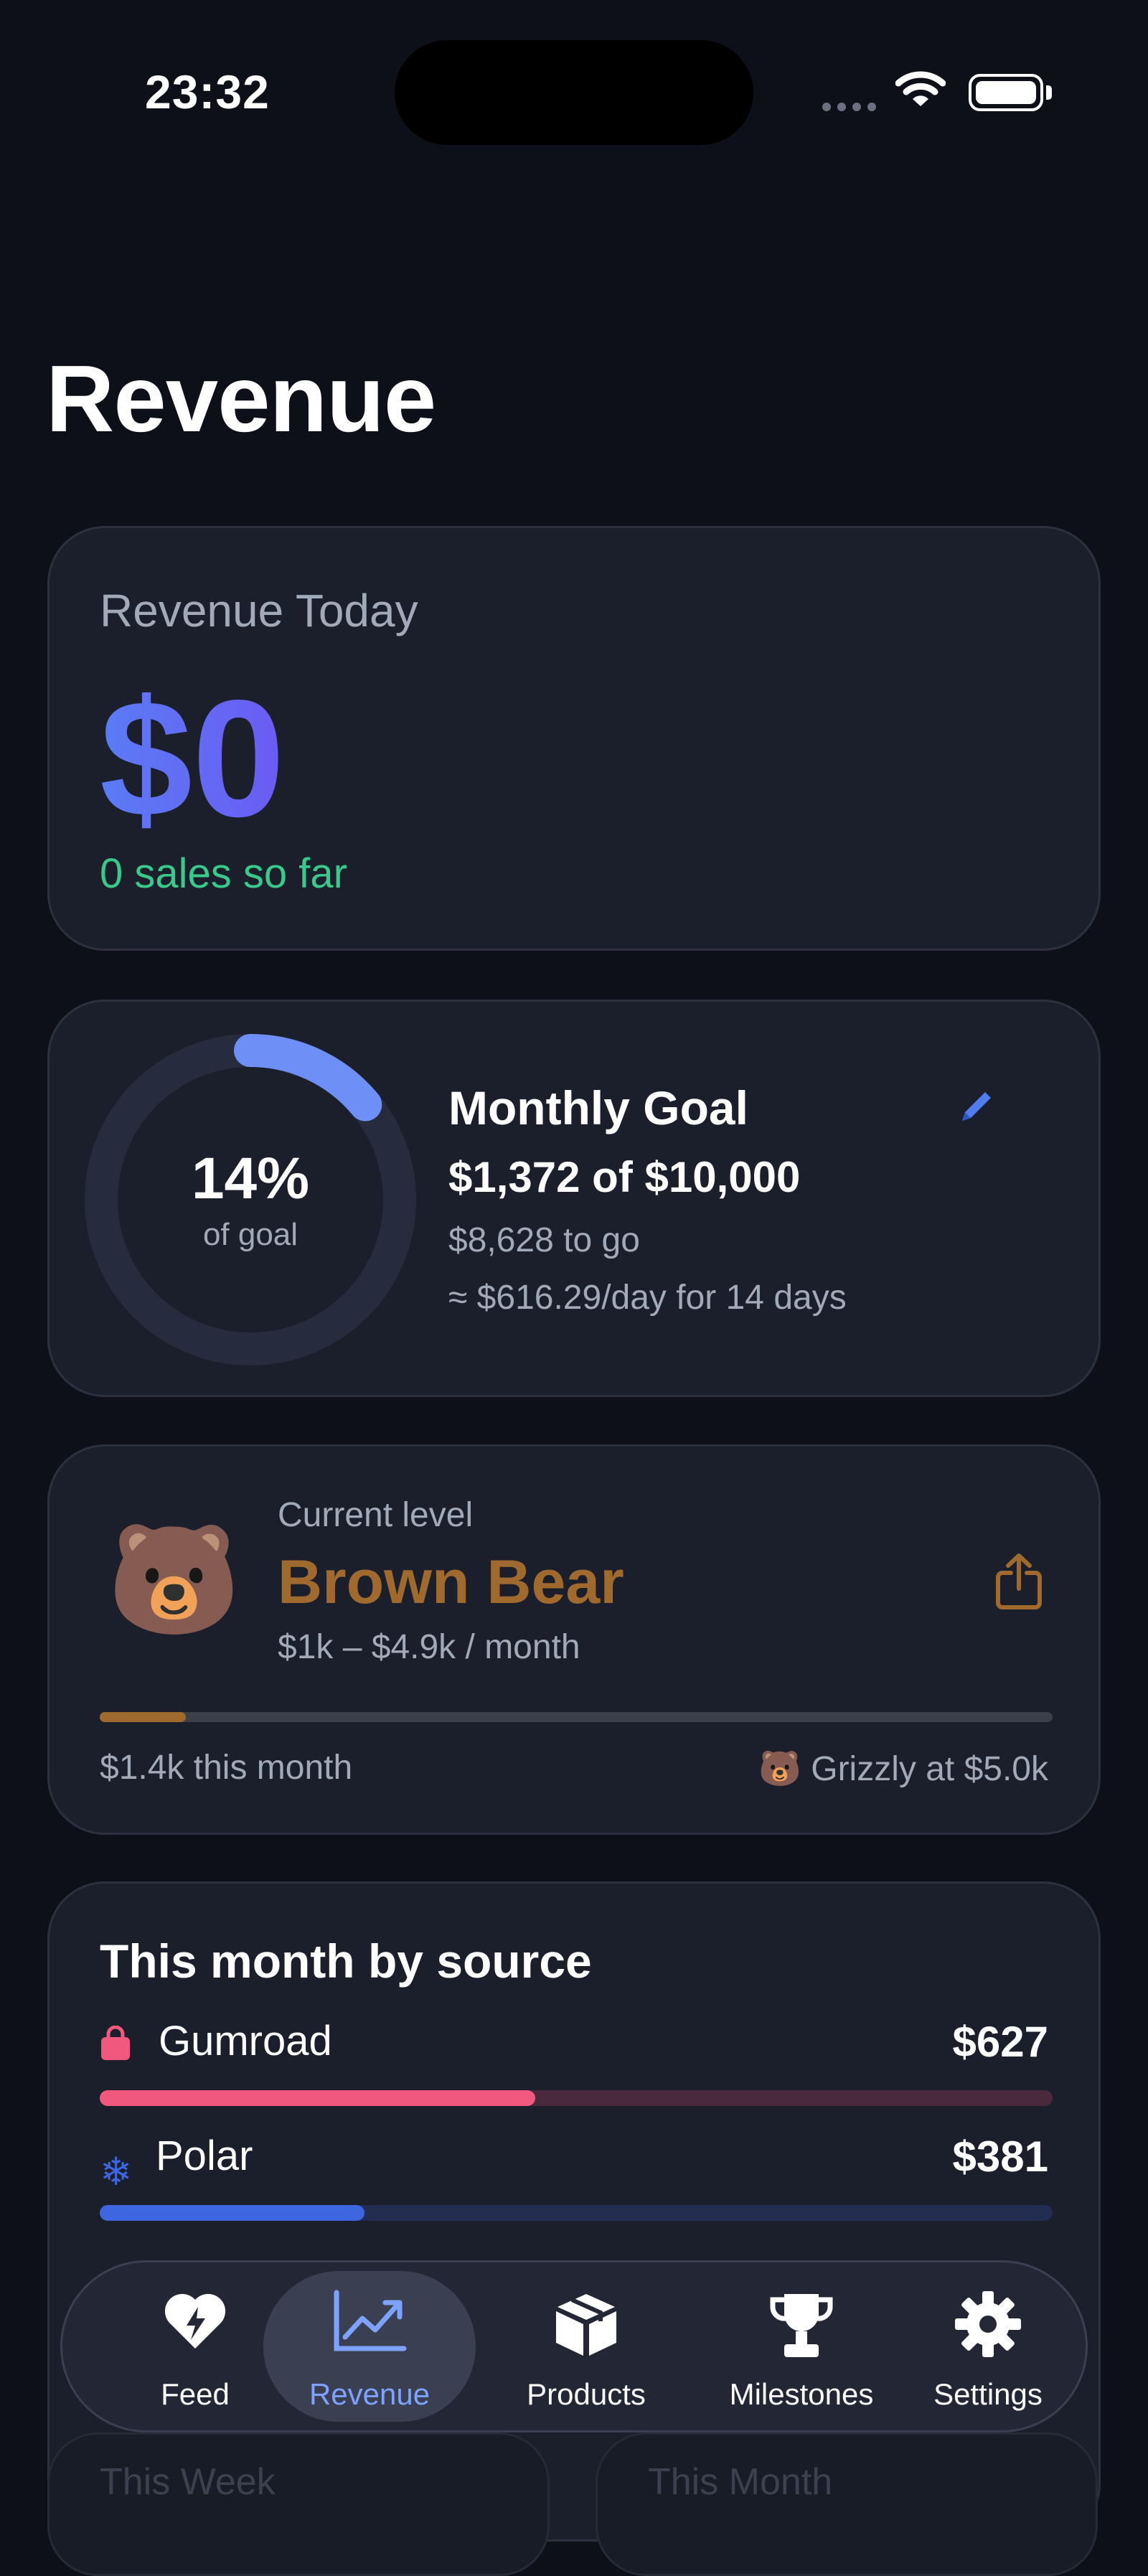 This screenshot has width=1148, height=2576. What do you see at coordinates (988, 2326) in the screenshot?
I see `gear-icon` at bounding box center [988, 2326].